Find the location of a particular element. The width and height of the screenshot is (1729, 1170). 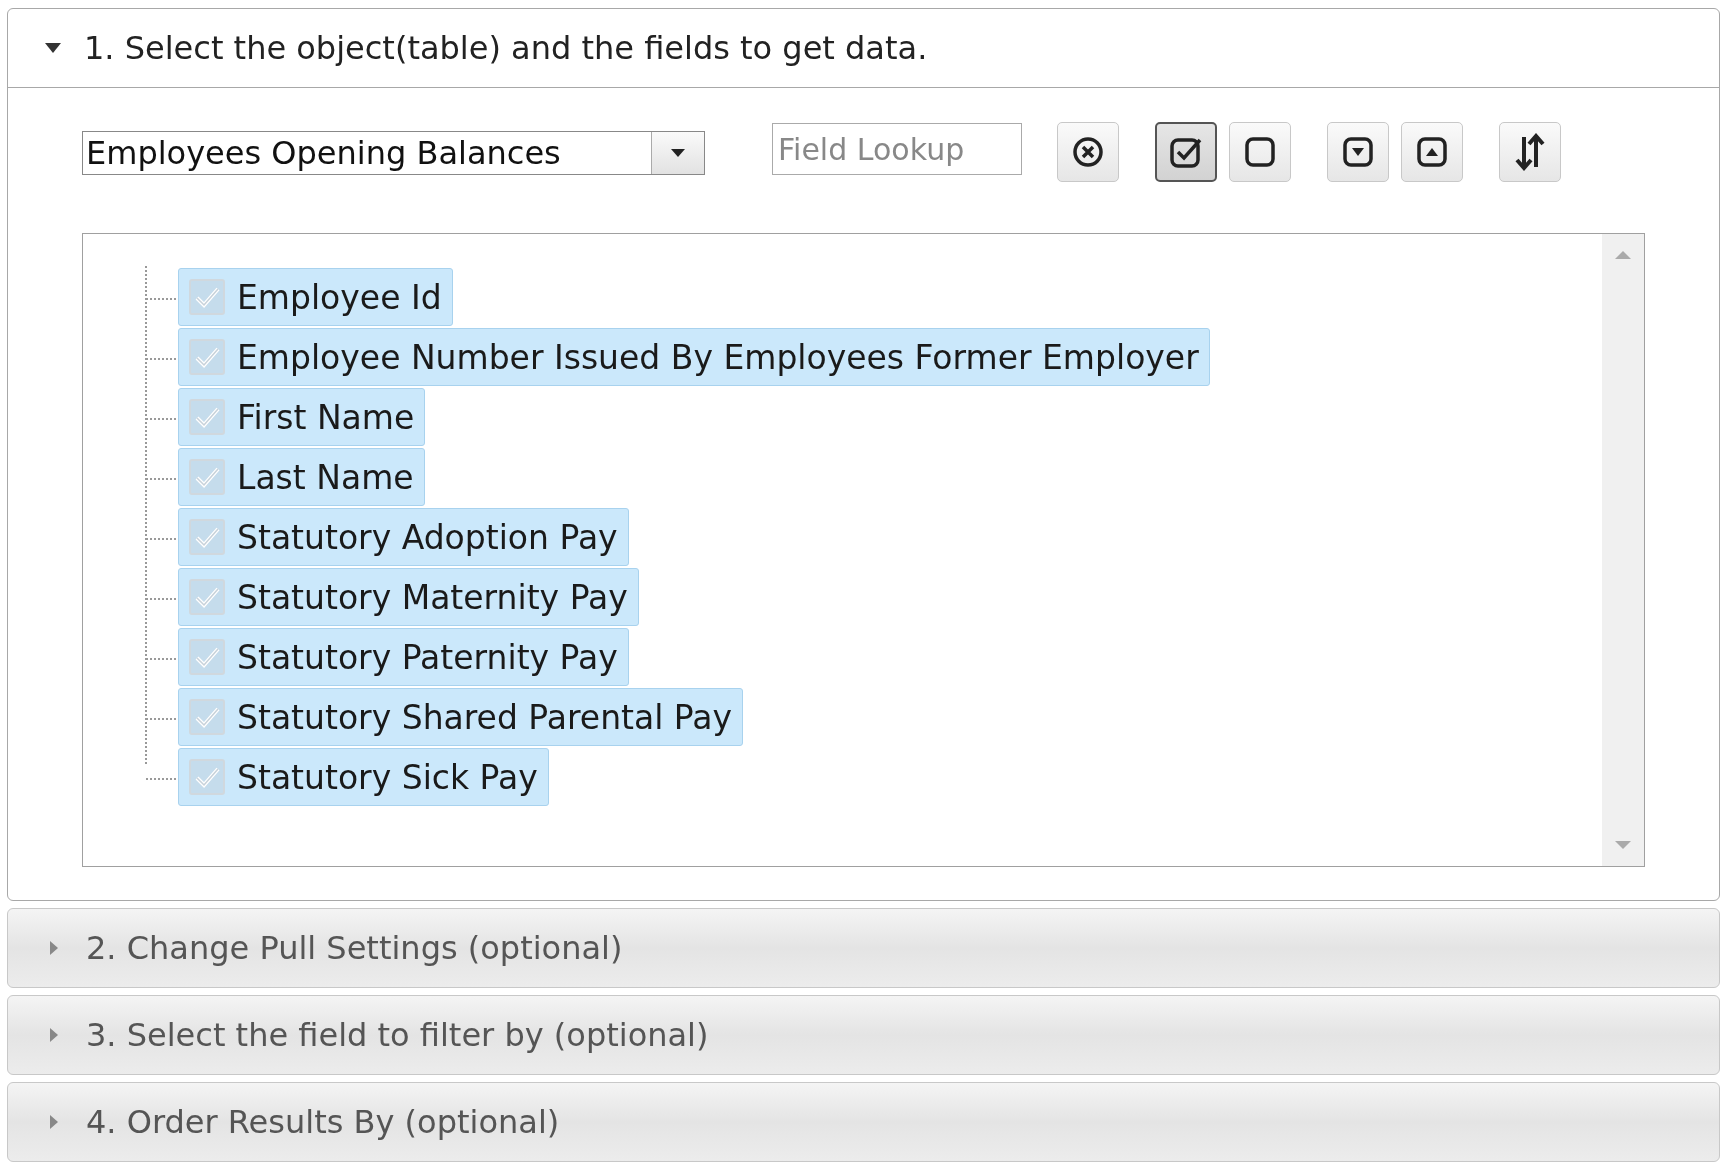

panel-header: 3. Select the field to filter by (optional) is located at coordinates (863, 1035).